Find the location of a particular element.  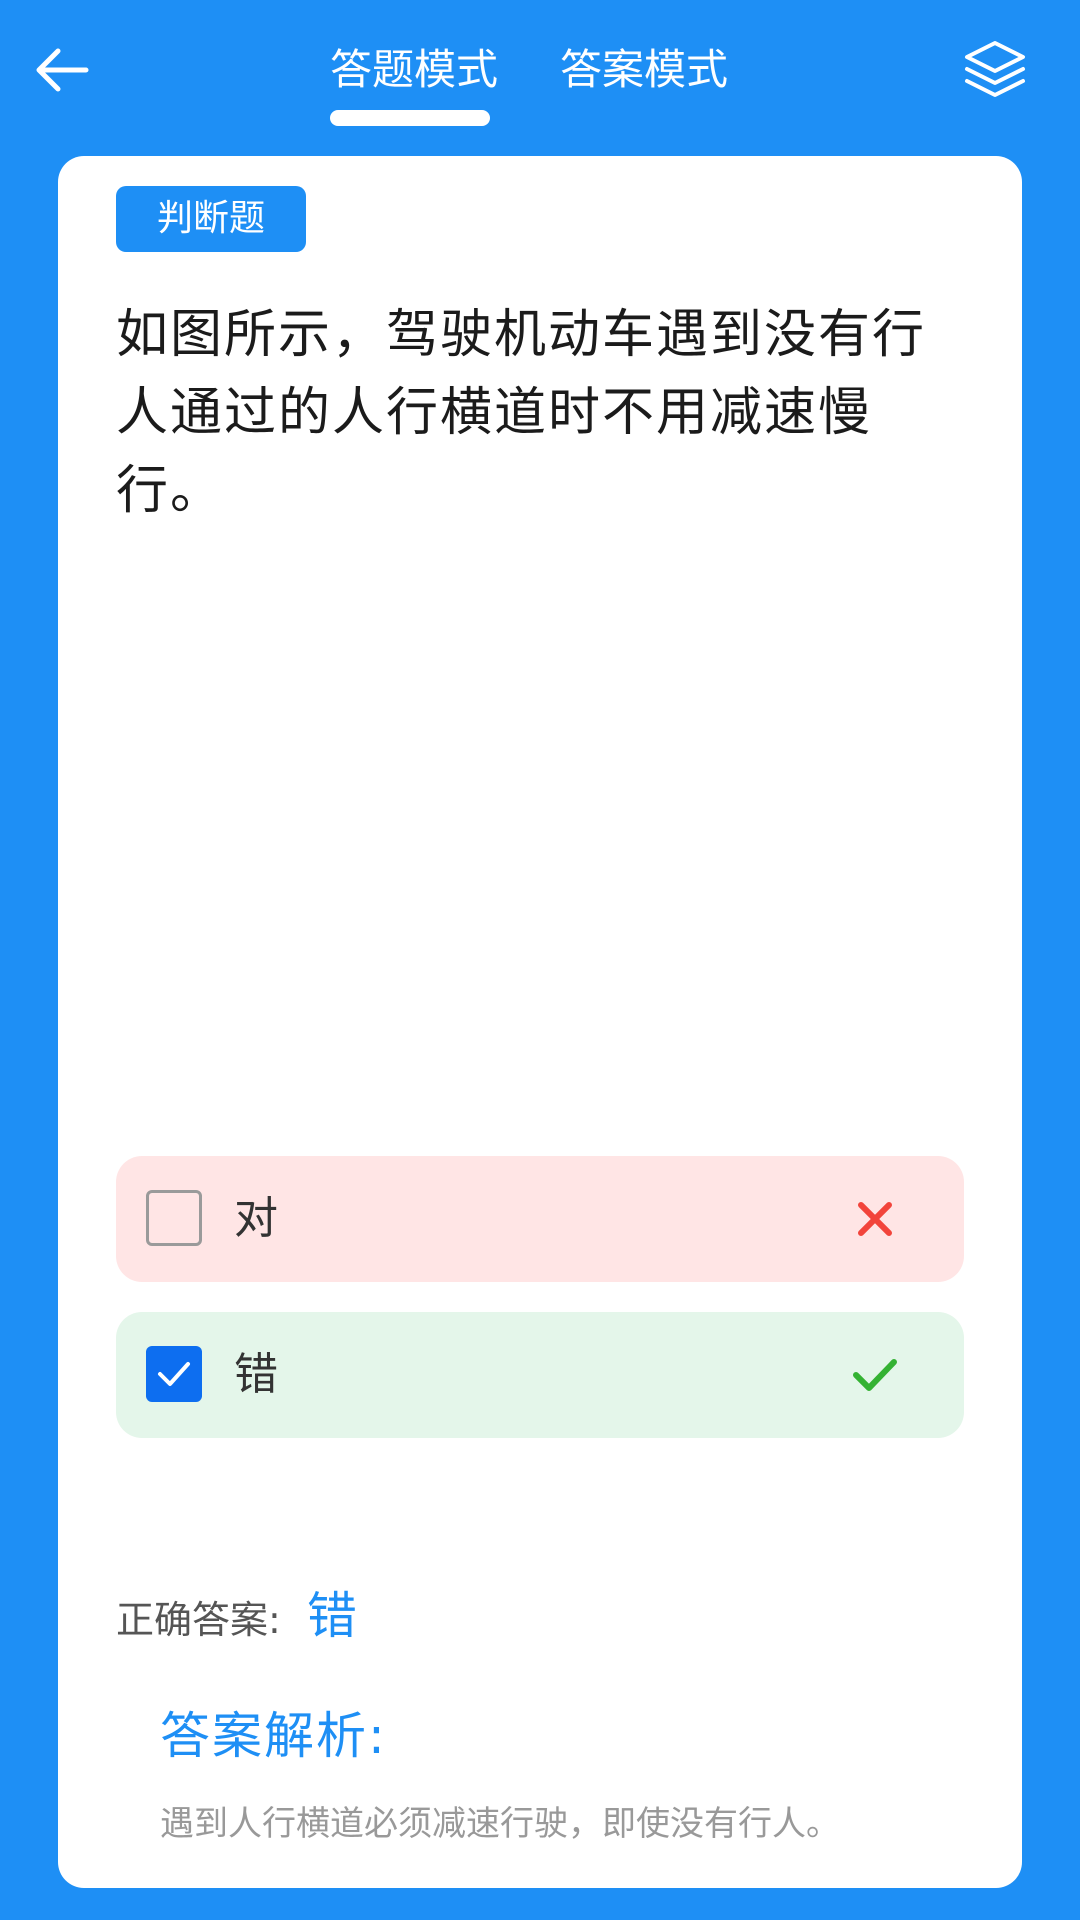

checkmark-icon is located at coordinates (174, 1374).